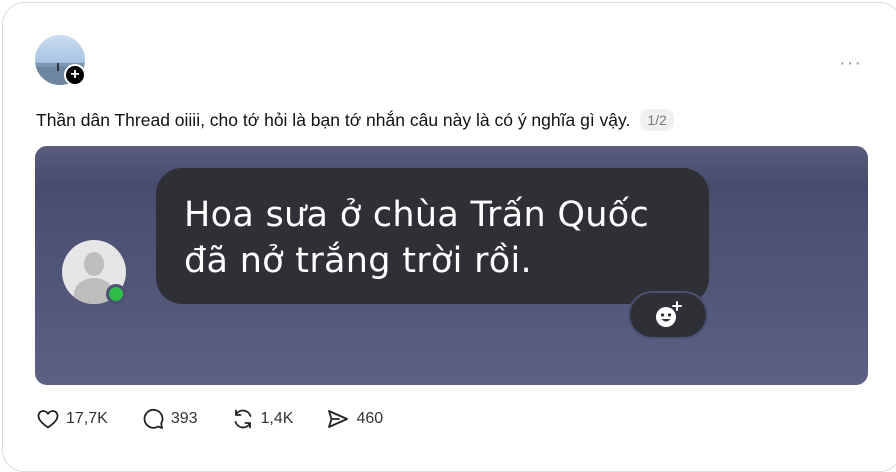 Image resolution: width=896 pixels, height=472 pixels. Describe the element at coordinates (48, 419) in the screenshot. I see `heart-icon` at that location.